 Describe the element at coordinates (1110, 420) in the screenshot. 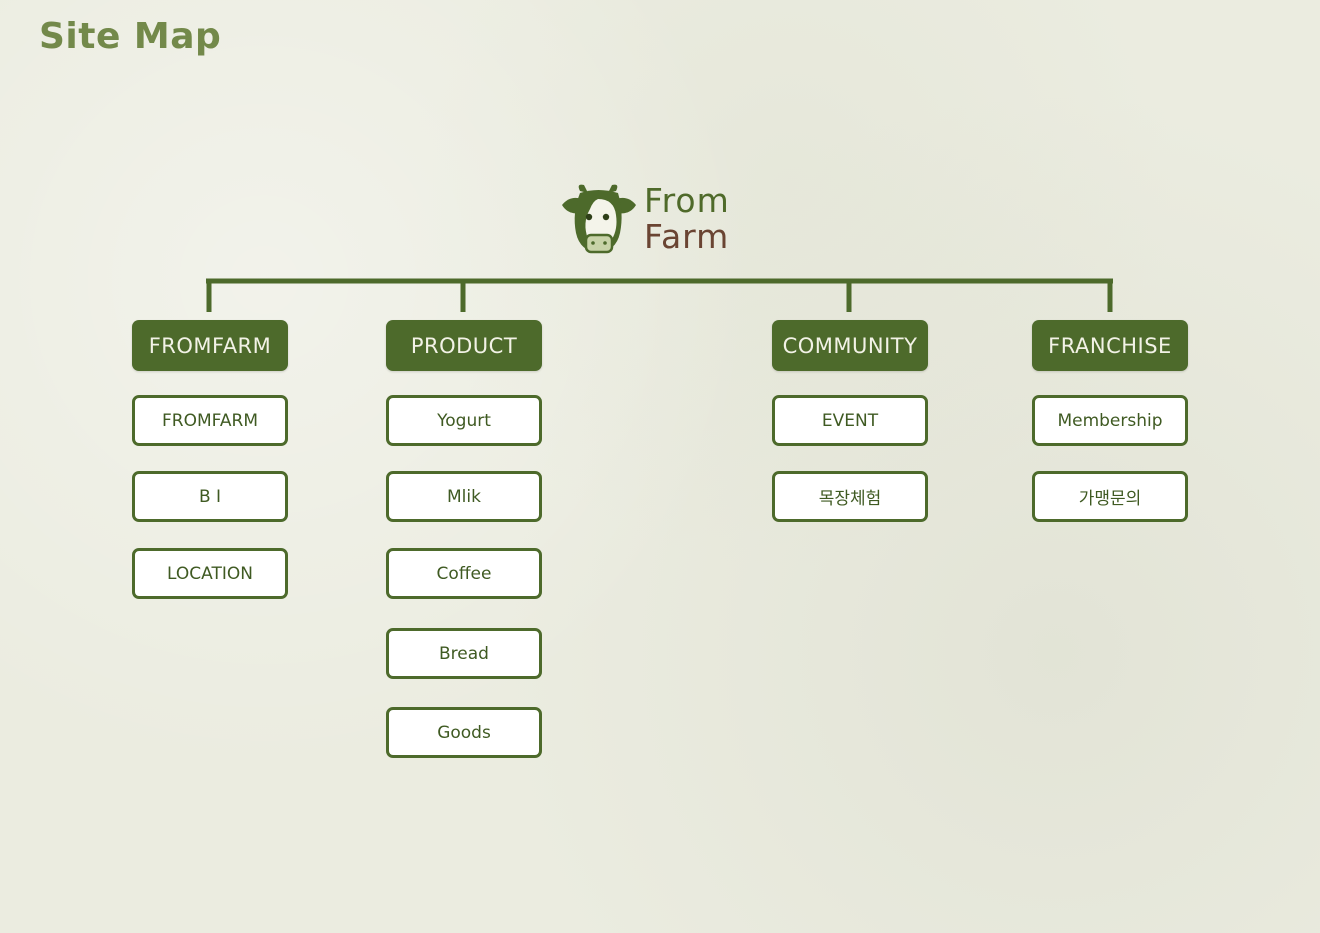

I see `menu-item-membership: Membership` at that location.